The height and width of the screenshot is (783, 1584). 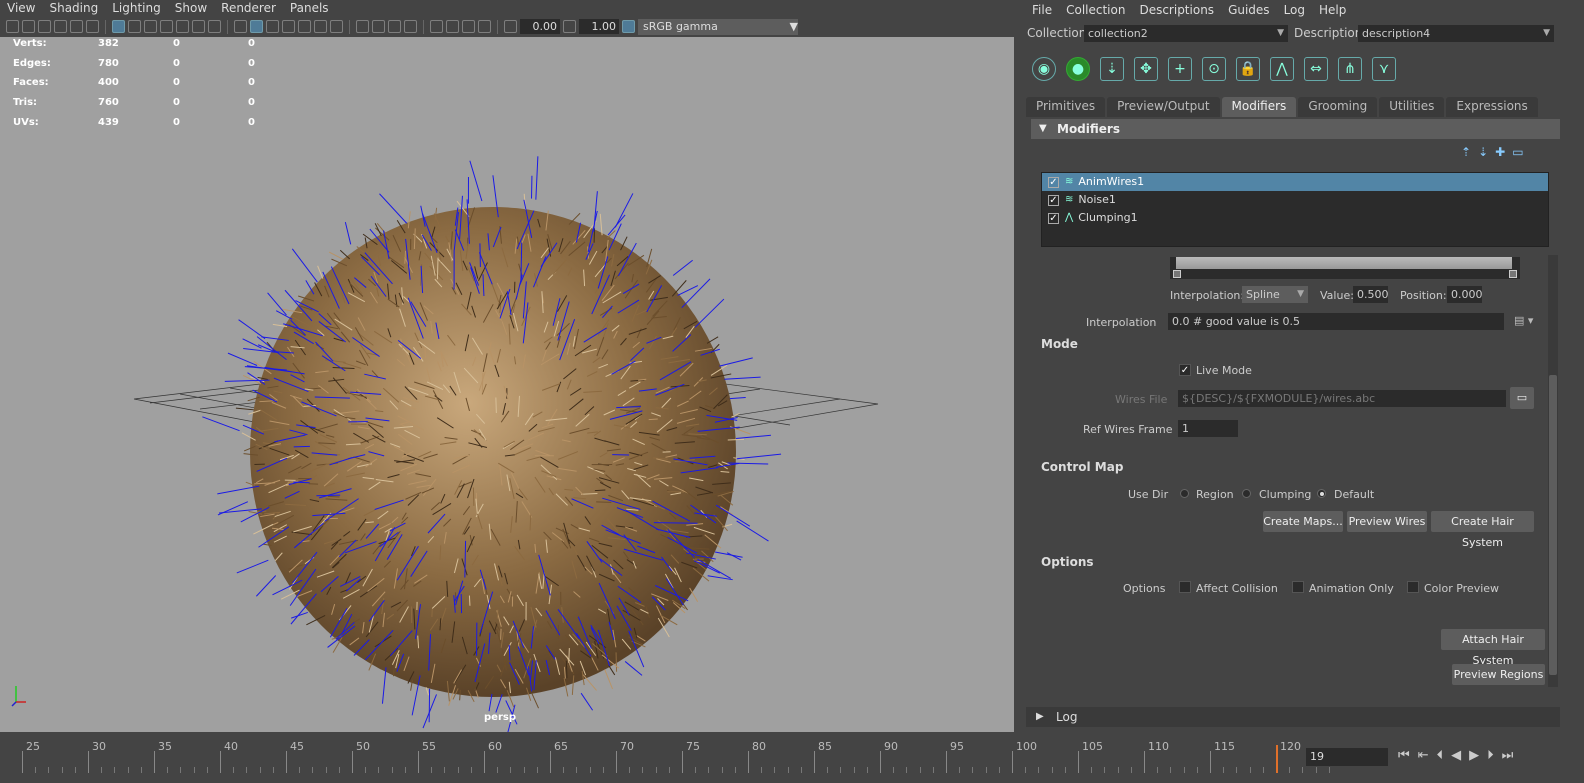 What do you see at coordinates (336, 26) in the screenshot?
I see `shadows-icon` at bounding box center [336, 26].